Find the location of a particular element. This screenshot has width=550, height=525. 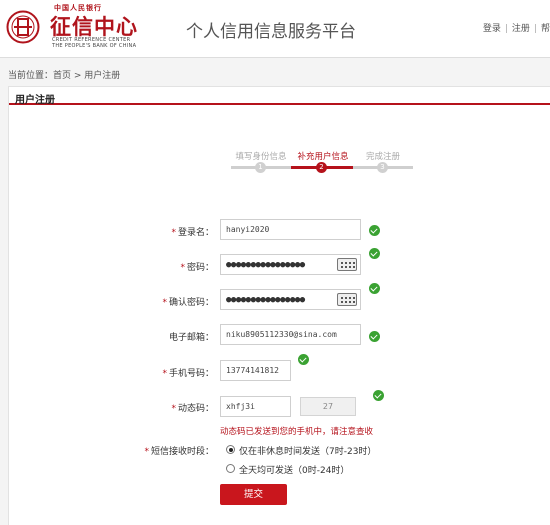

code-valid-check-icon is located at coordinates (378, 395).